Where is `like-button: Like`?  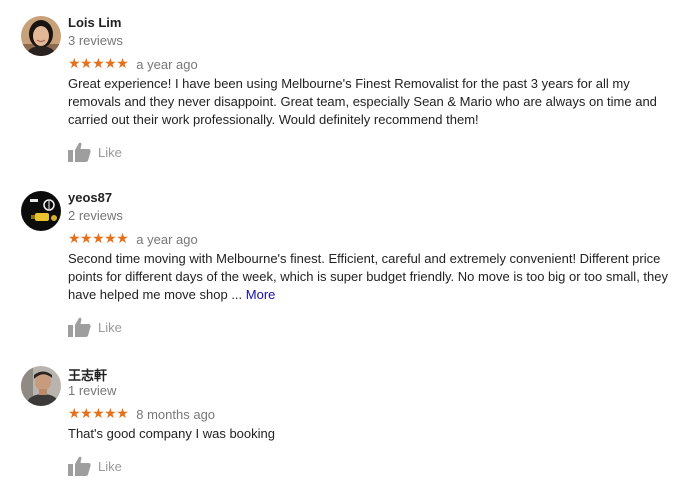
like-button: Like is located at coordinates (95, 466).